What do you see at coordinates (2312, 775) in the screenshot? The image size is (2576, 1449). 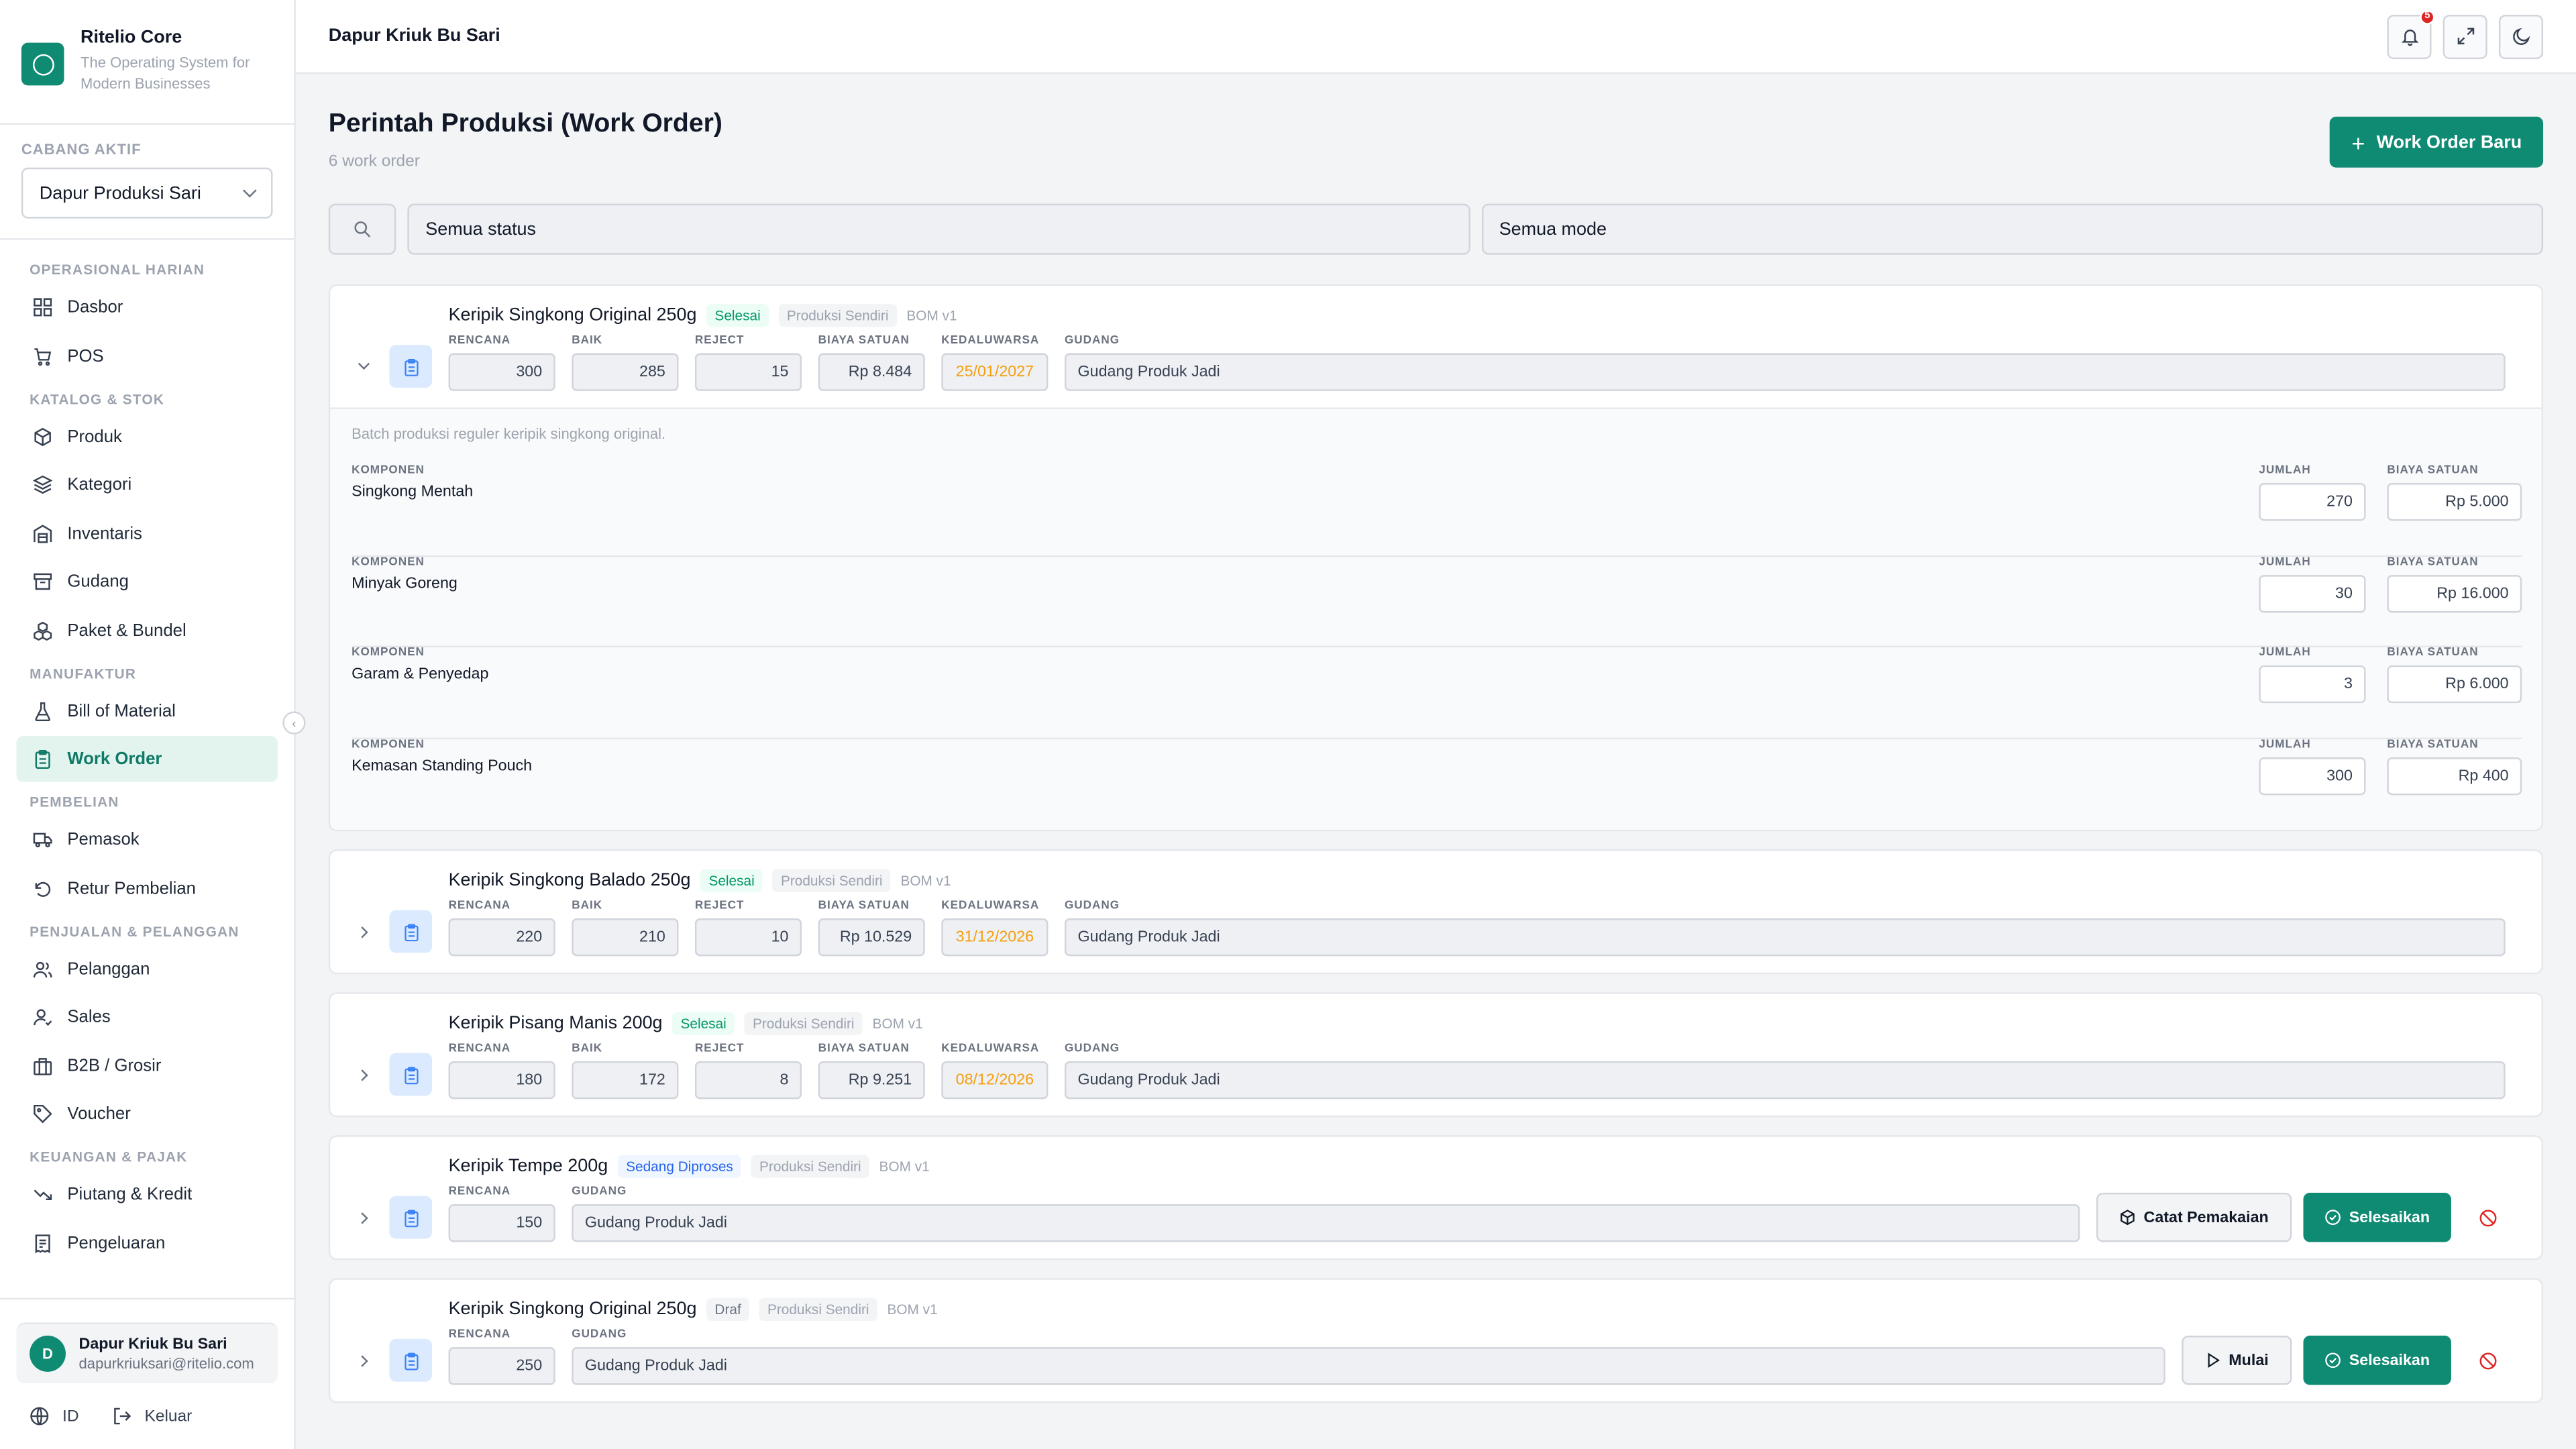 I see `component-qty-field: 300` at bounding box center [2312, 775].